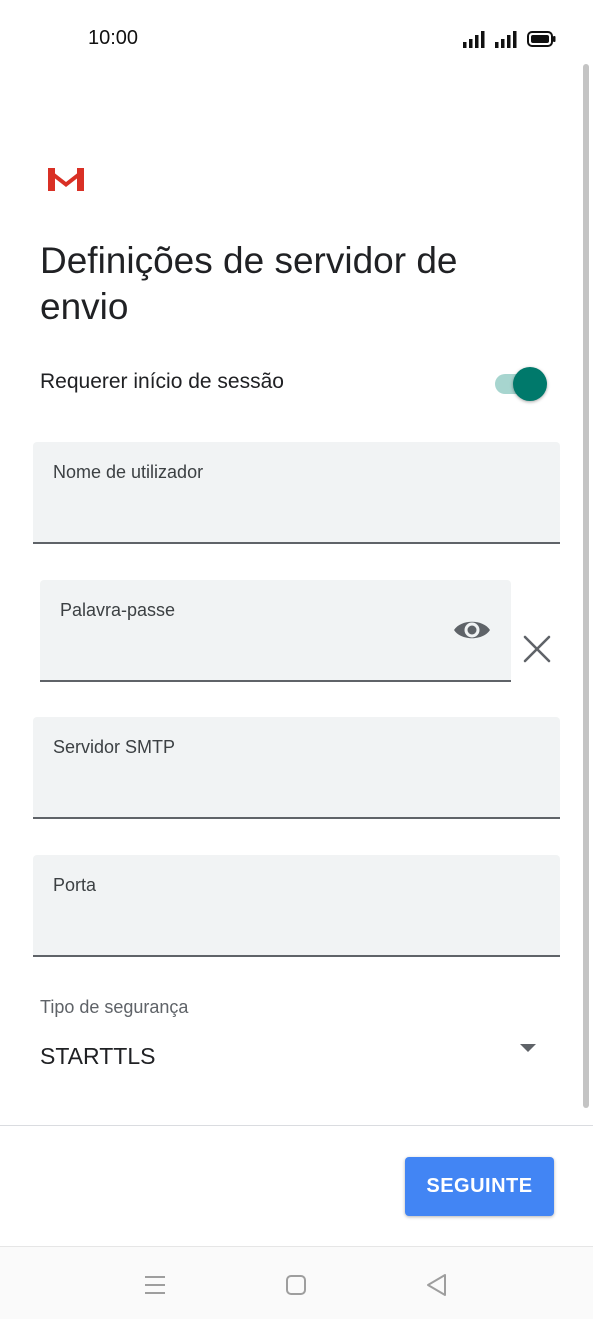  What do you see at coordinates (118, 610) in the screenshot?
I see `password-label: Palavra-passe` at bounding box center [118, 610].